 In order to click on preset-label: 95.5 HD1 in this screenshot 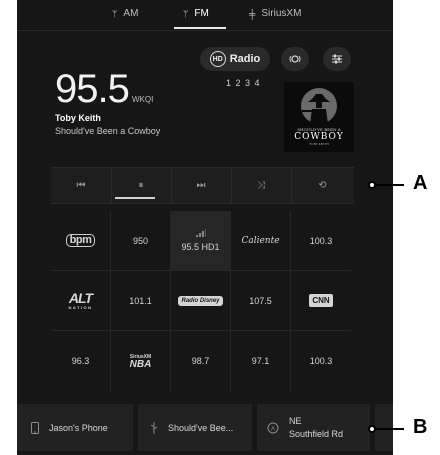, I will do `click(200, 247)`.